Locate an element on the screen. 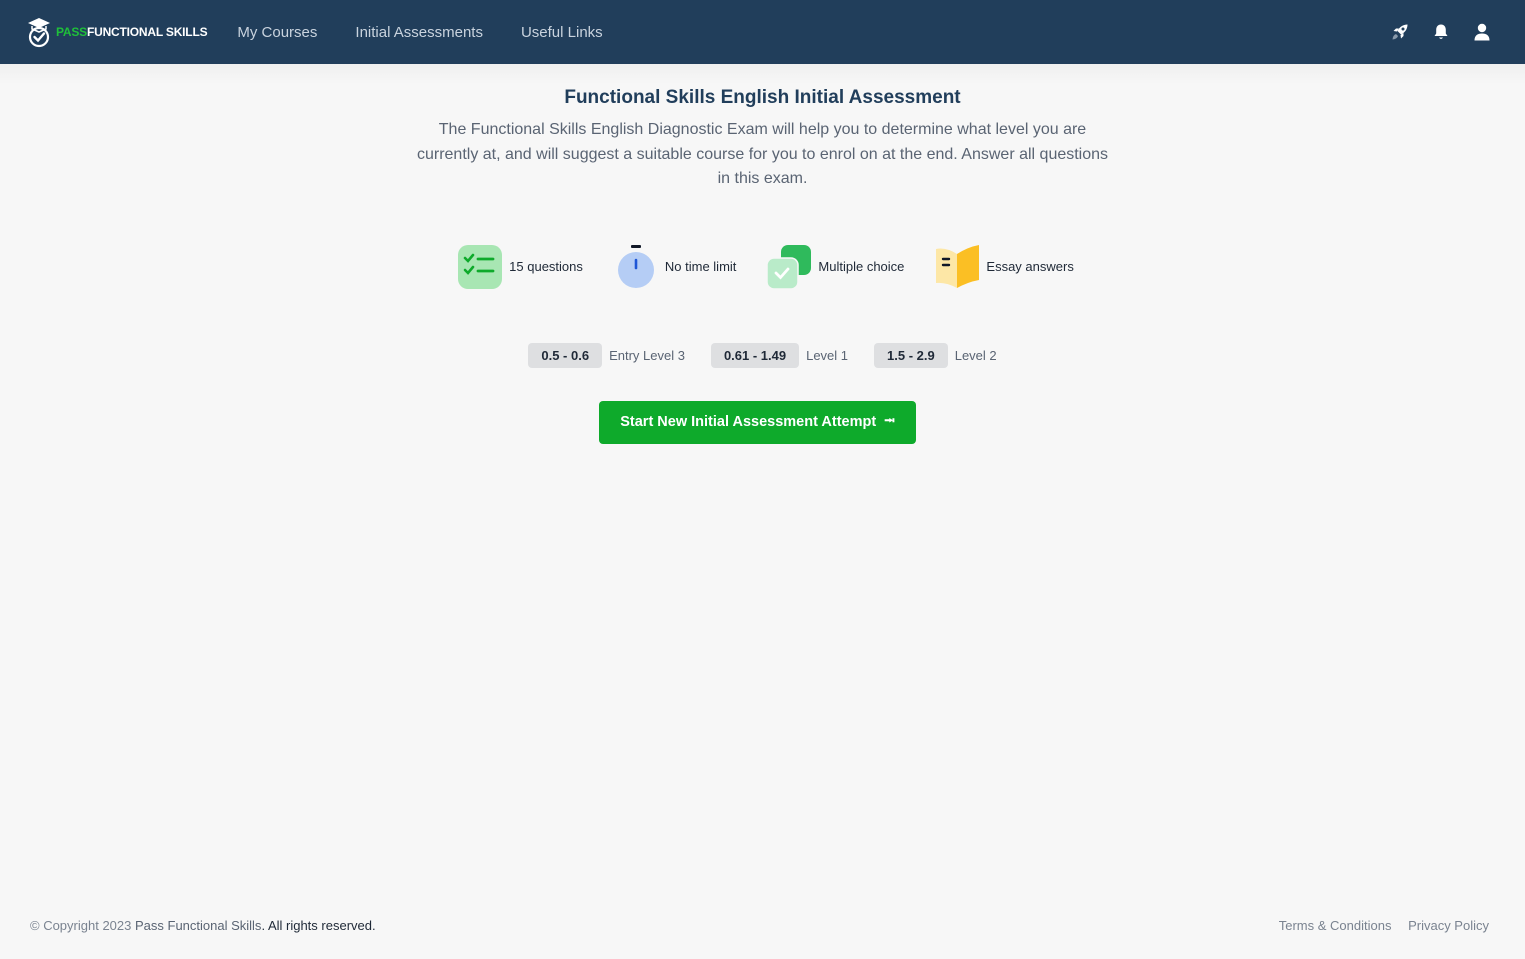 This screenshot has height=959, width=1525. terms-link: Terms & Conditions is located at coordinates (1335, 925).